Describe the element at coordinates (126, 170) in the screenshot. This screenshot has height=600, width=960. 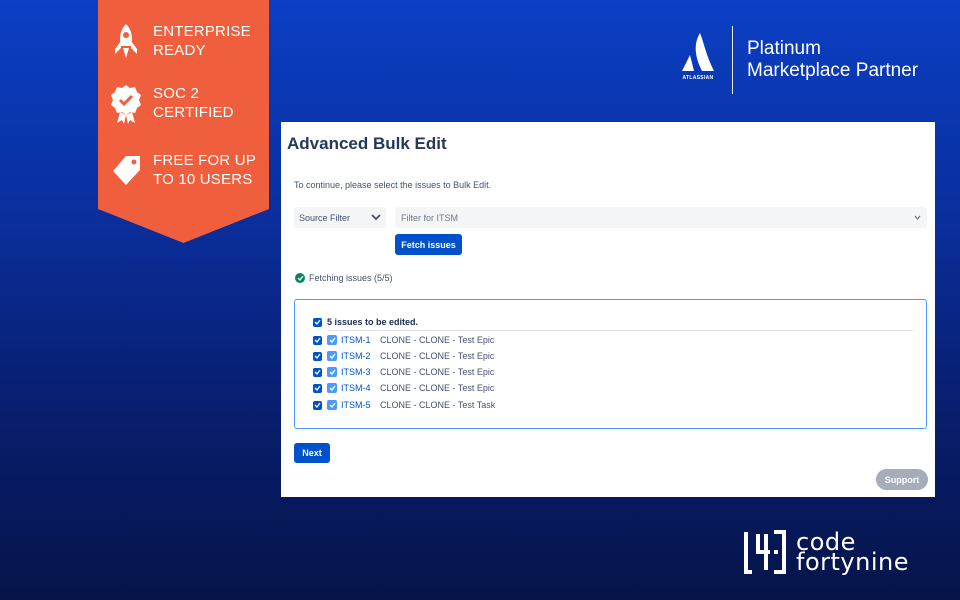
I see `tag-icon` at that location.